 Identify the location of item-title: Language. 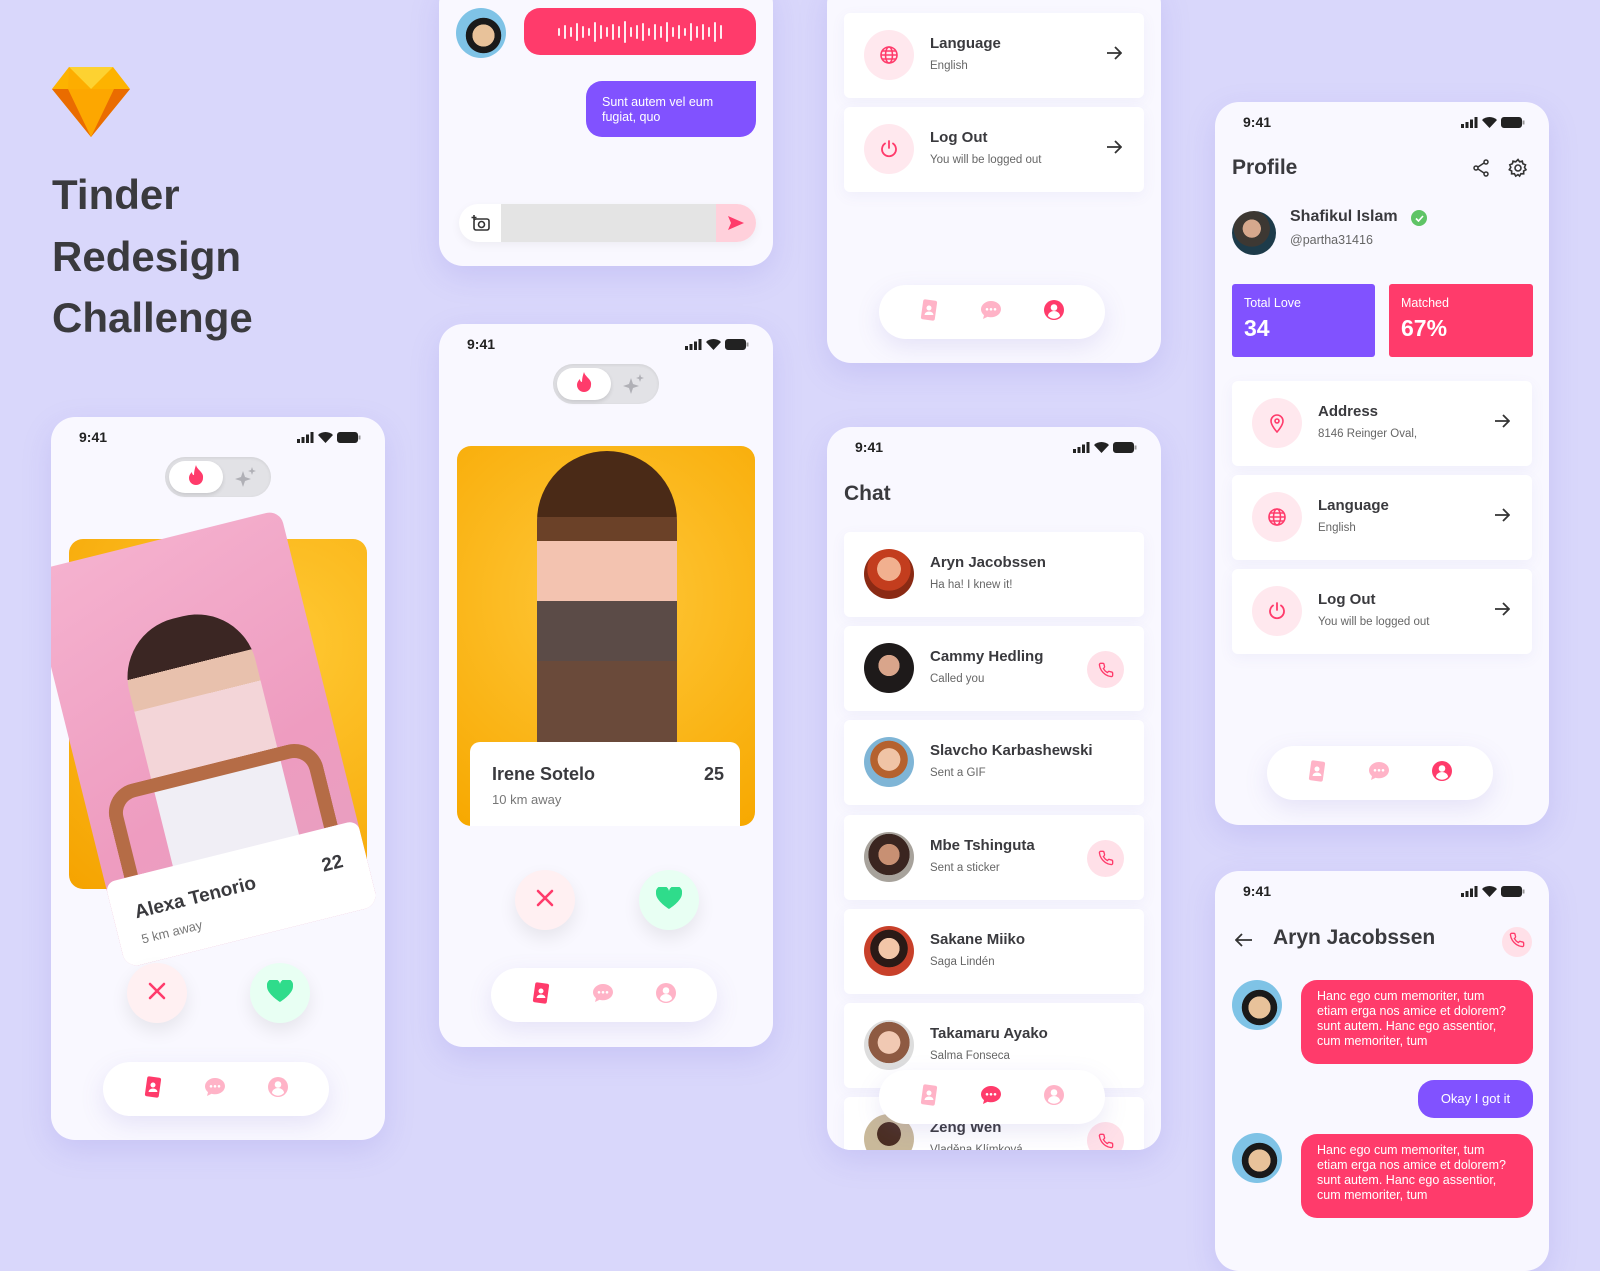
(1353, 505).